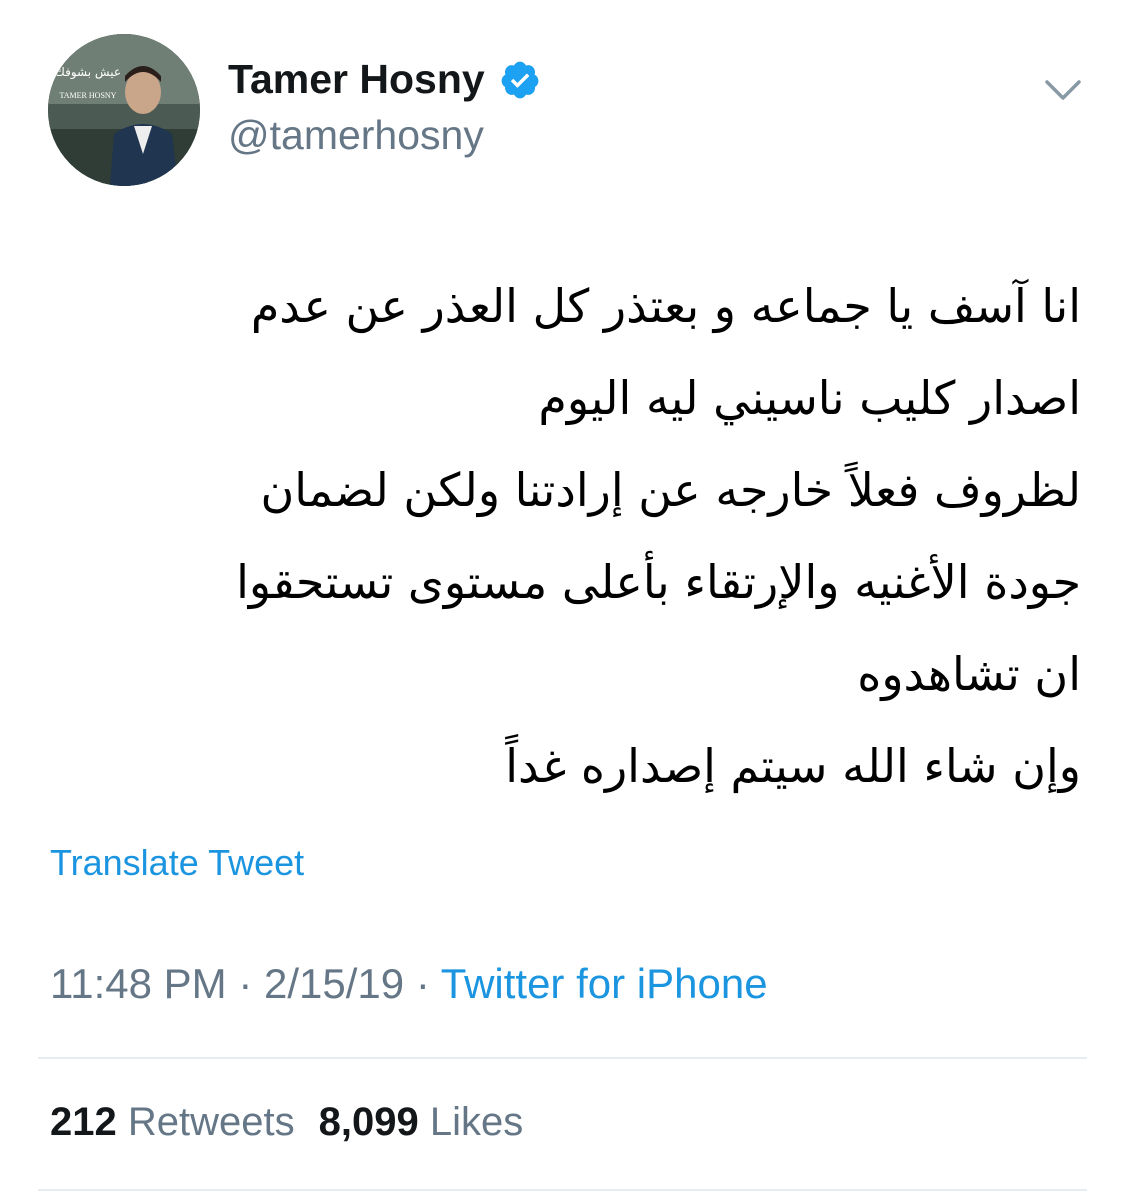 The image size is (1125, 1192). I want to click on chevron-down-icon, so click(1063, 89).